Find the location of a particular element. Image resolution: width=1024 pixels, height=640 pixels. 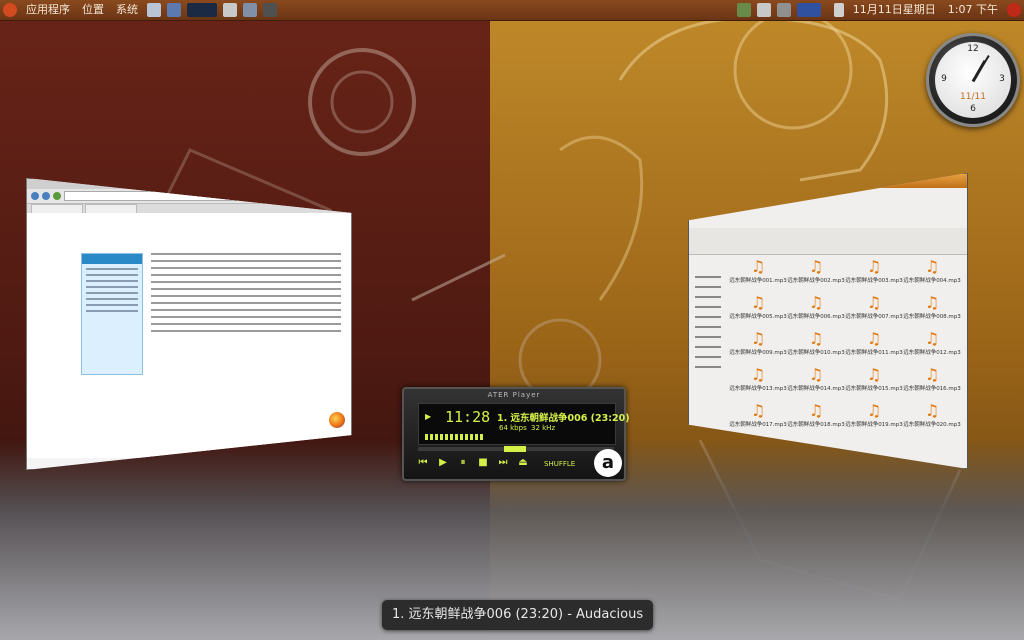

file-item: ♫ 远东朝鲜战争009.mp3 is located at coordinates (758, 343).